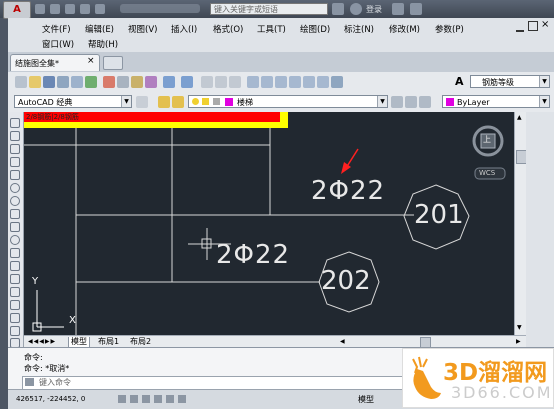 The width and height of the screenshot is (554, 409). What do you see at coordinates (338, 9) in the screenshot?
I see `search-icon` at bounding box center [338, 9].